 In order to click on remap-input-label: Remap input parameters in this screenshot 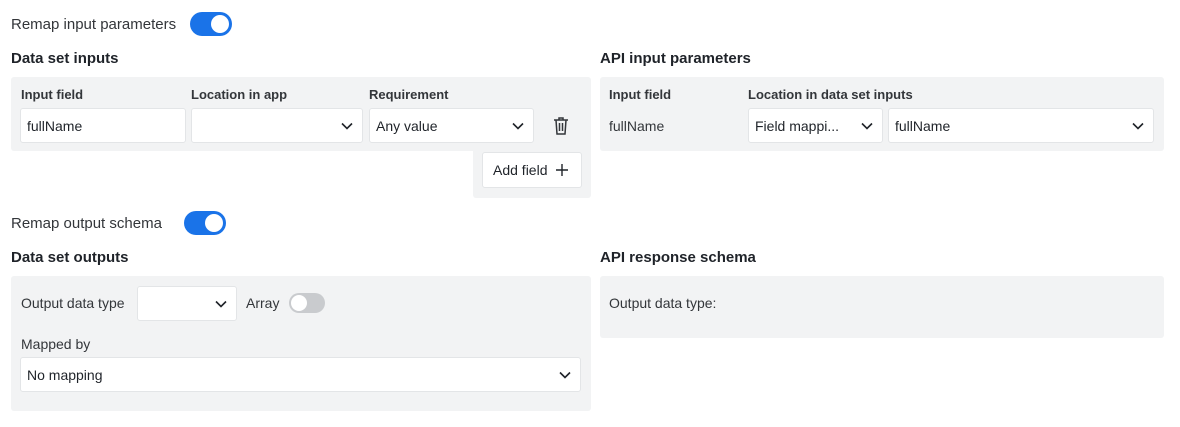, I will do `click(94, 24)`.